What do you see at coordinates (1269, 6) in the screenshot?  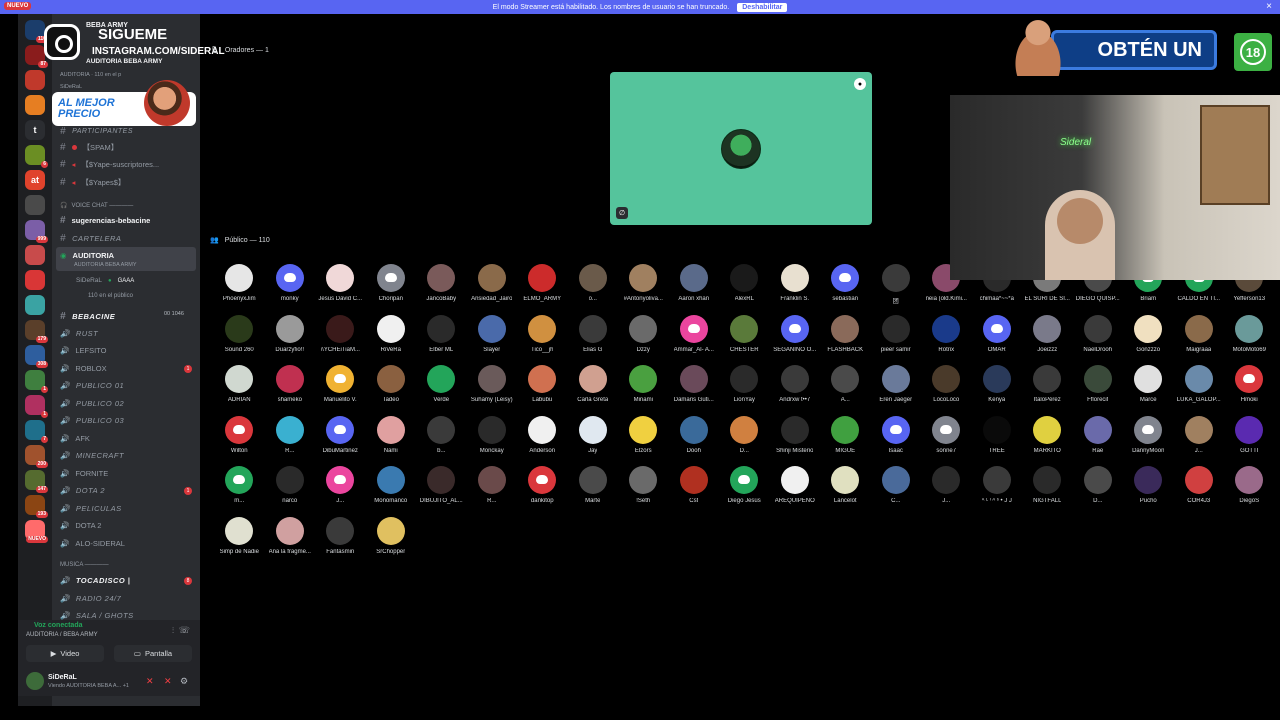 I see `close-icon: ×` at bounding box center [1269, 6].